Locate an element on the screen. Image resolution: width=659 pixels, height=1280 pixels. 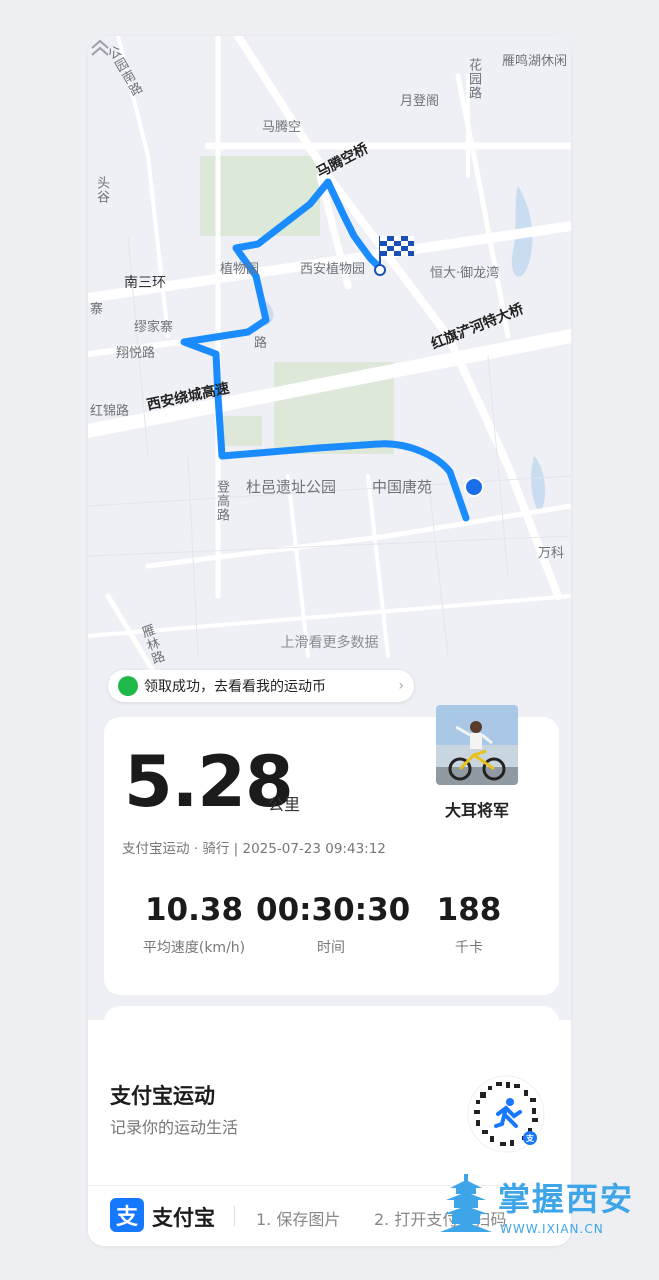
map-label: 杜邑遗址公园 is located at coordinates (291, 487).